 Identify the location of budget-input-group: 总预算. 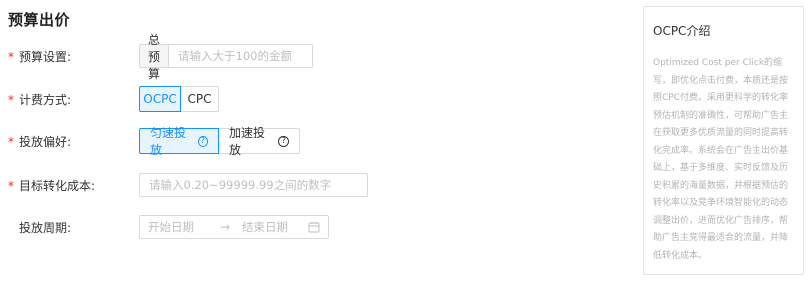
(226, 57).